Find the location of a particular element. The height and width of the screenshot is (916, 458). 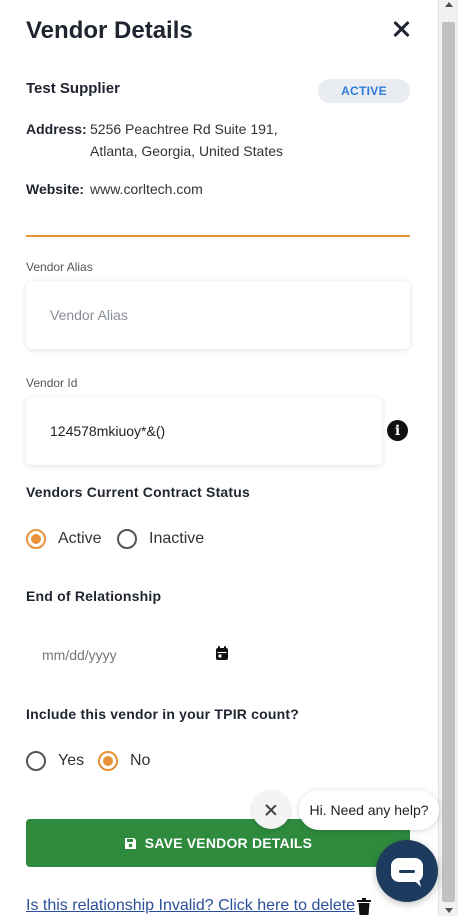

contract-status-title: Vendors Current Contract Status is located at coordinates (138, 492).